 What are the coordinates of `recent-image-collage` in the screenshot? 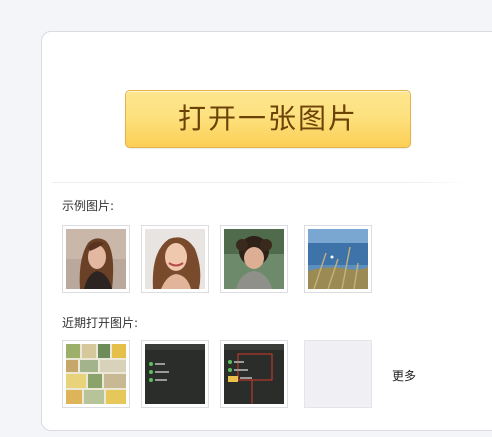 It's located at (96, 374).